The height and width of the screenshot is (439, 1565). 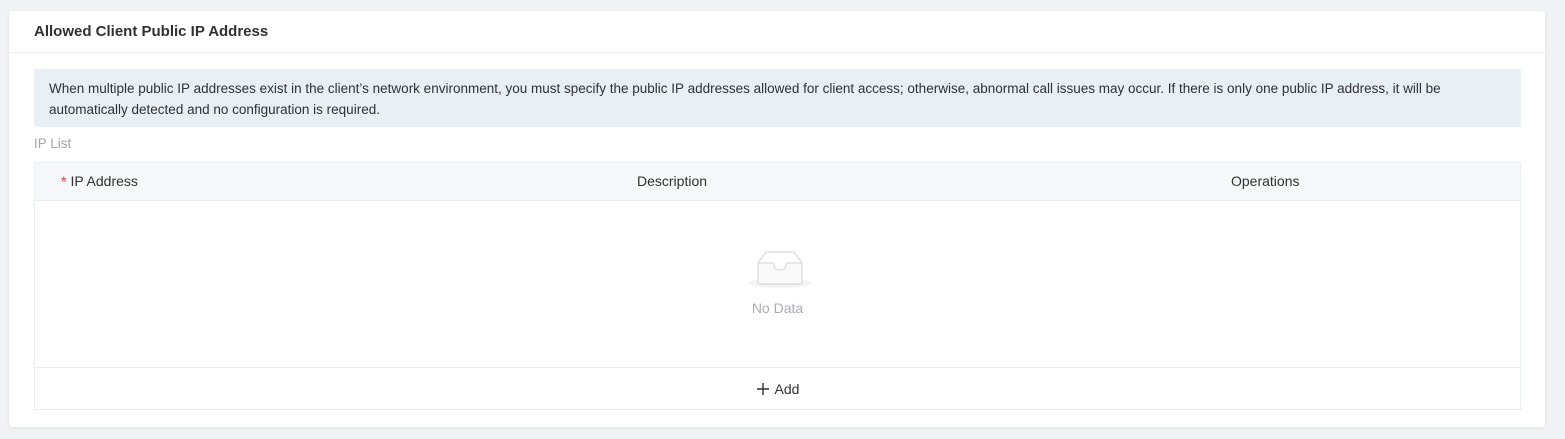 I want to click on empty-text: No Data, so click(x=777, y=308).